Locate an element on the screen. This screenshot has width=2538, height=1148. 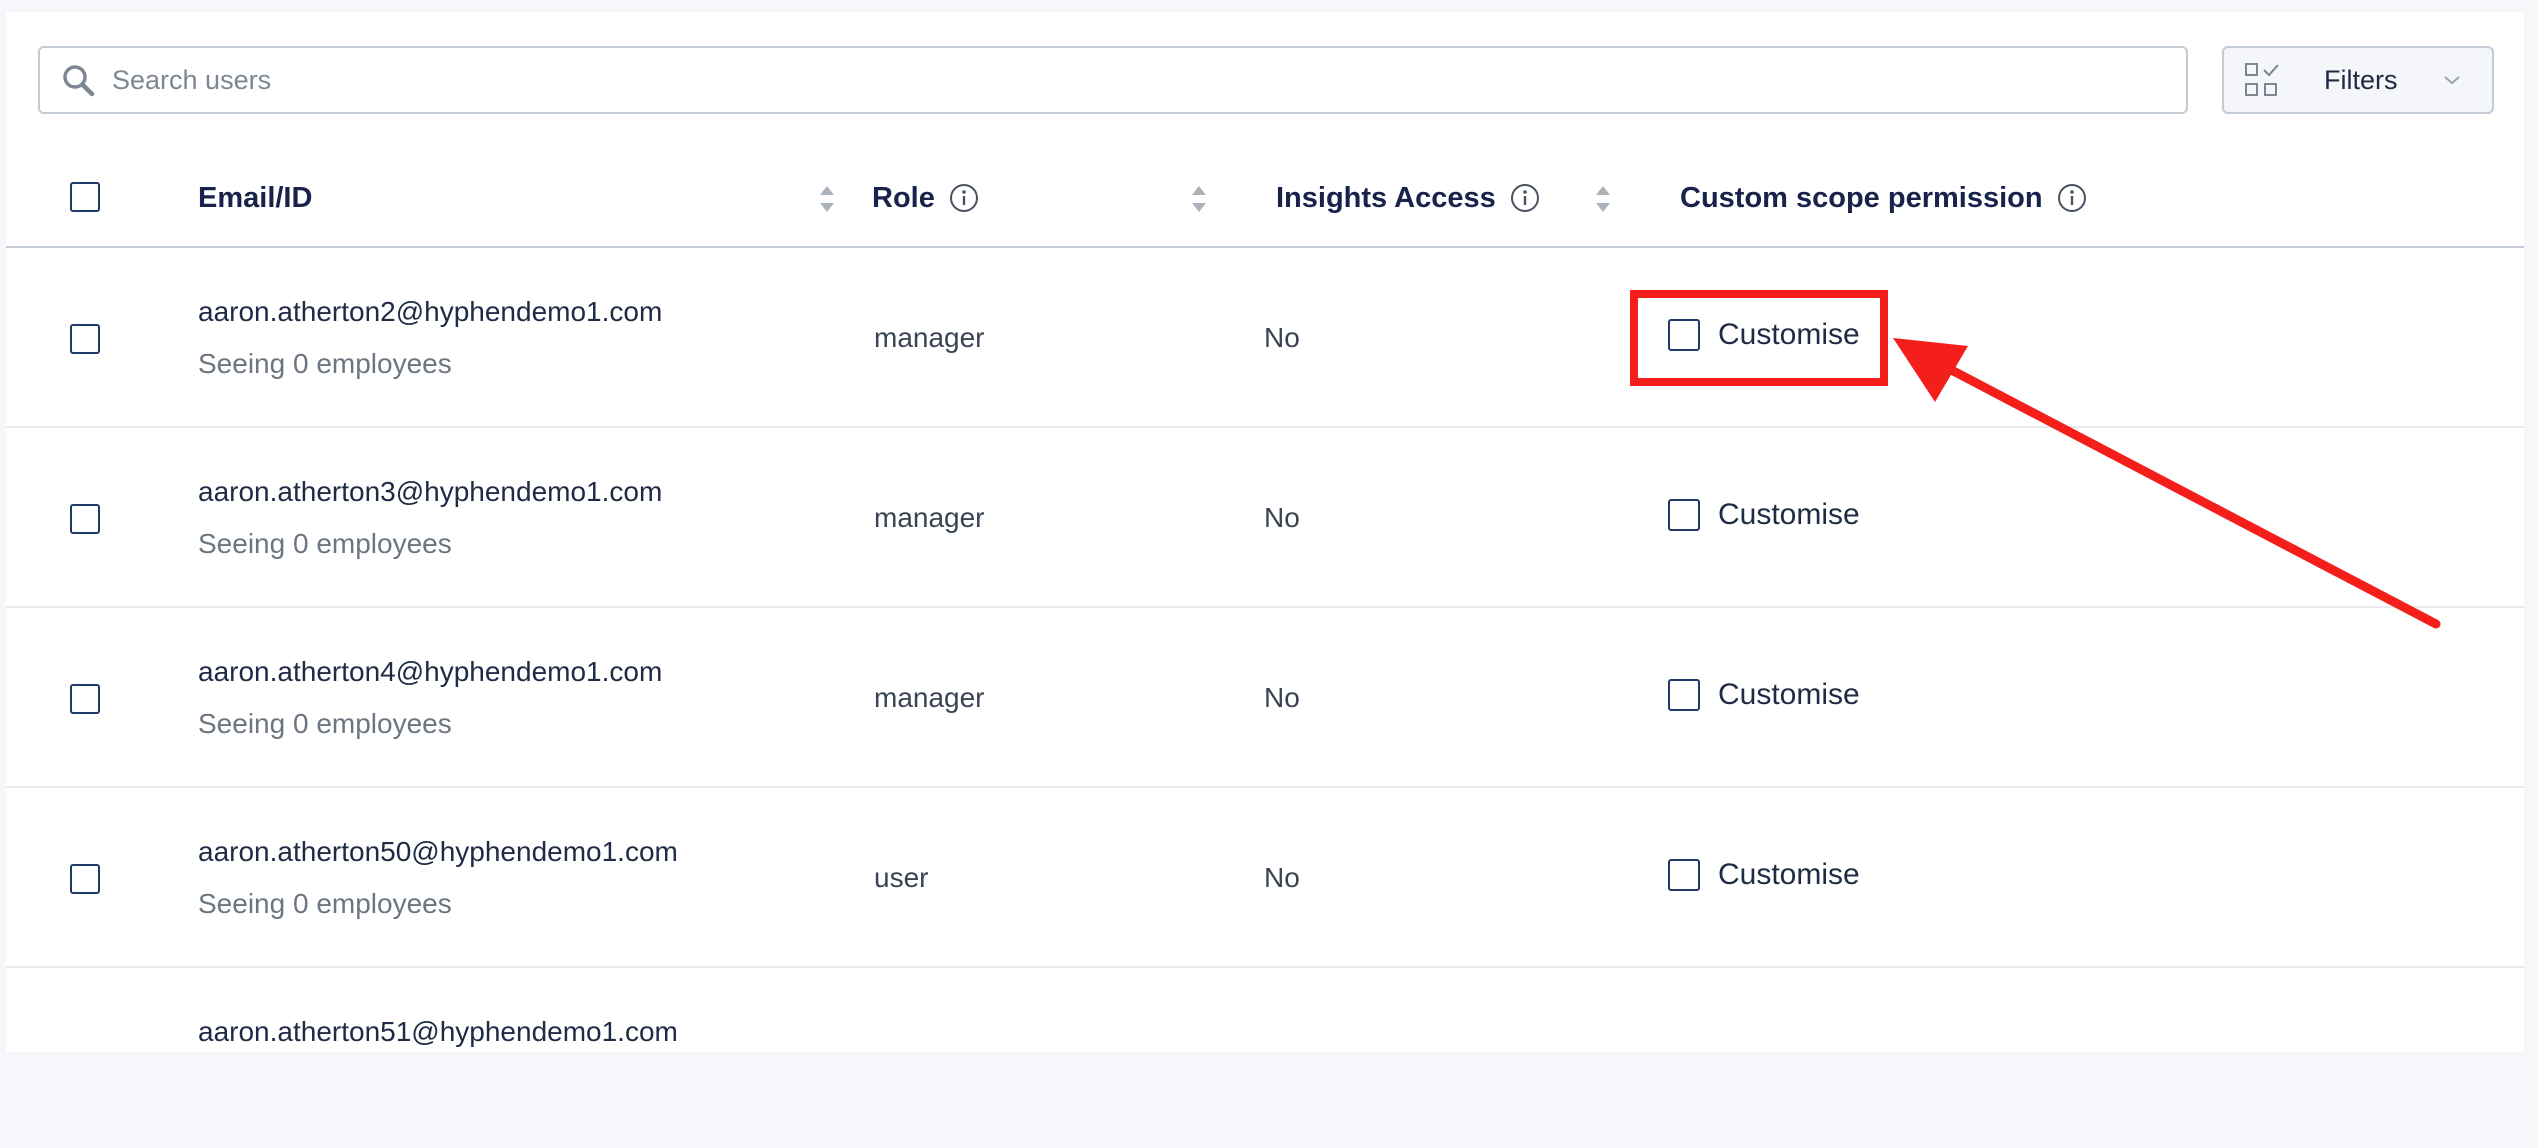
select-all-checkbox is located at coordinates (85, 197).